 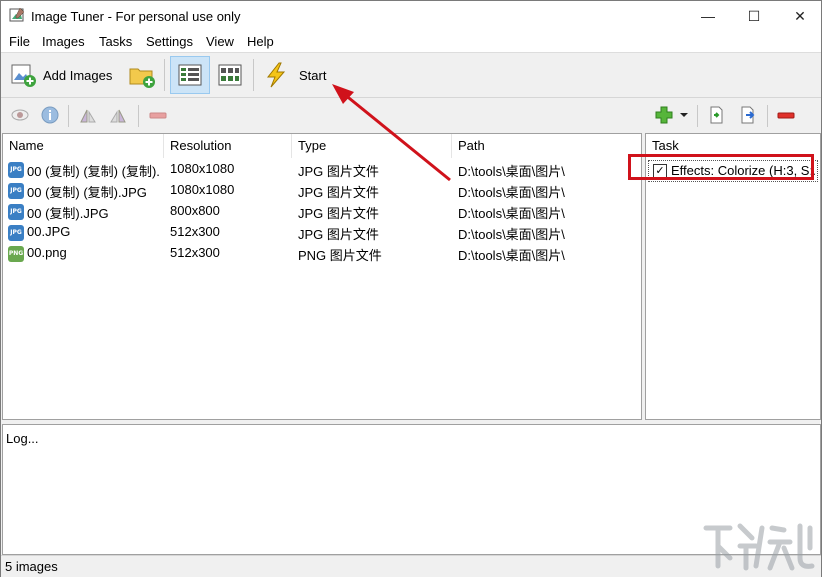 I want to click on plus-icon, so click(x=664, y=115).